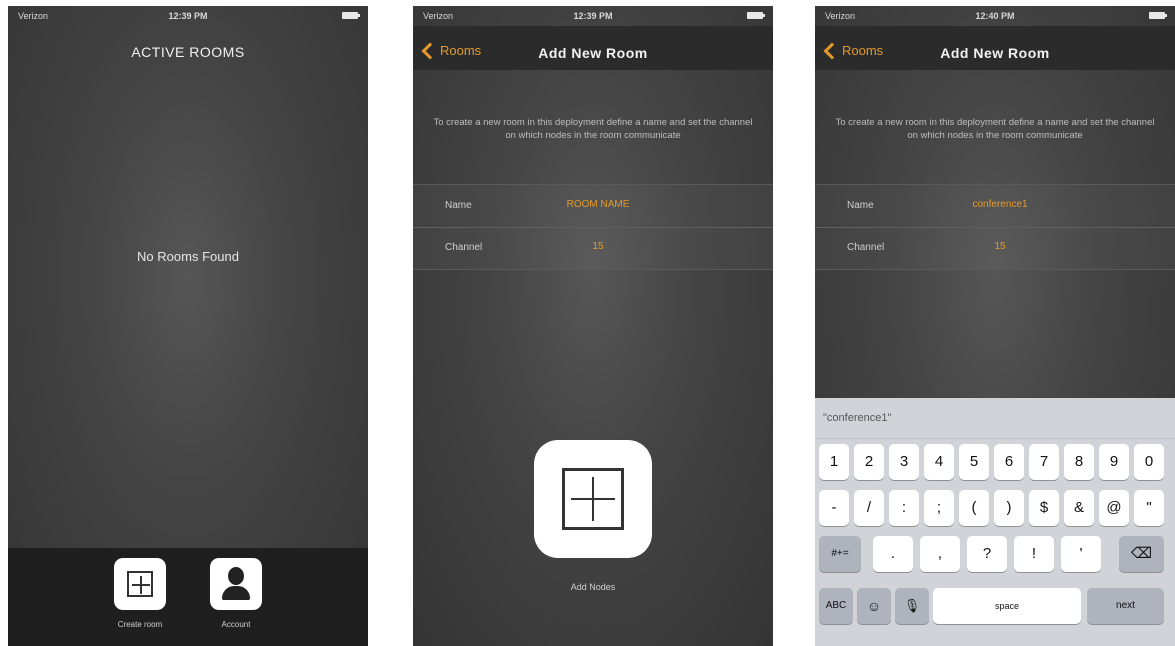 The width and height of the screenshot is (1175, 646). I want to click on key: 3, so click(904, 462).